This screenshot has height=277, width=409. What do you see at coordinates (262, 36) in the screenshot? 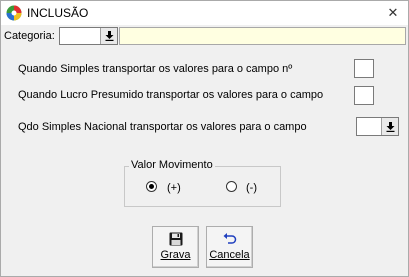
I see `categoria-description-field` at bounding box center [262, 36].